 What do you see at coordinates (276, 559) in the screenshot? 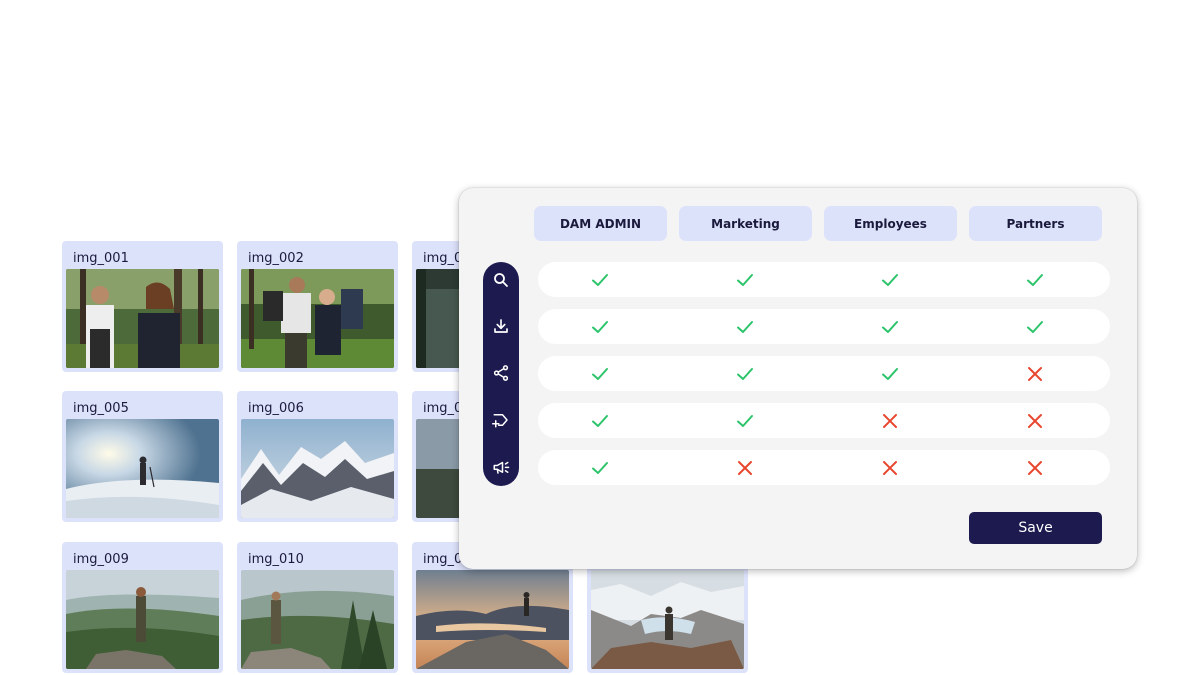
I see `image-name: img_010` at bounding box center [276, 559].